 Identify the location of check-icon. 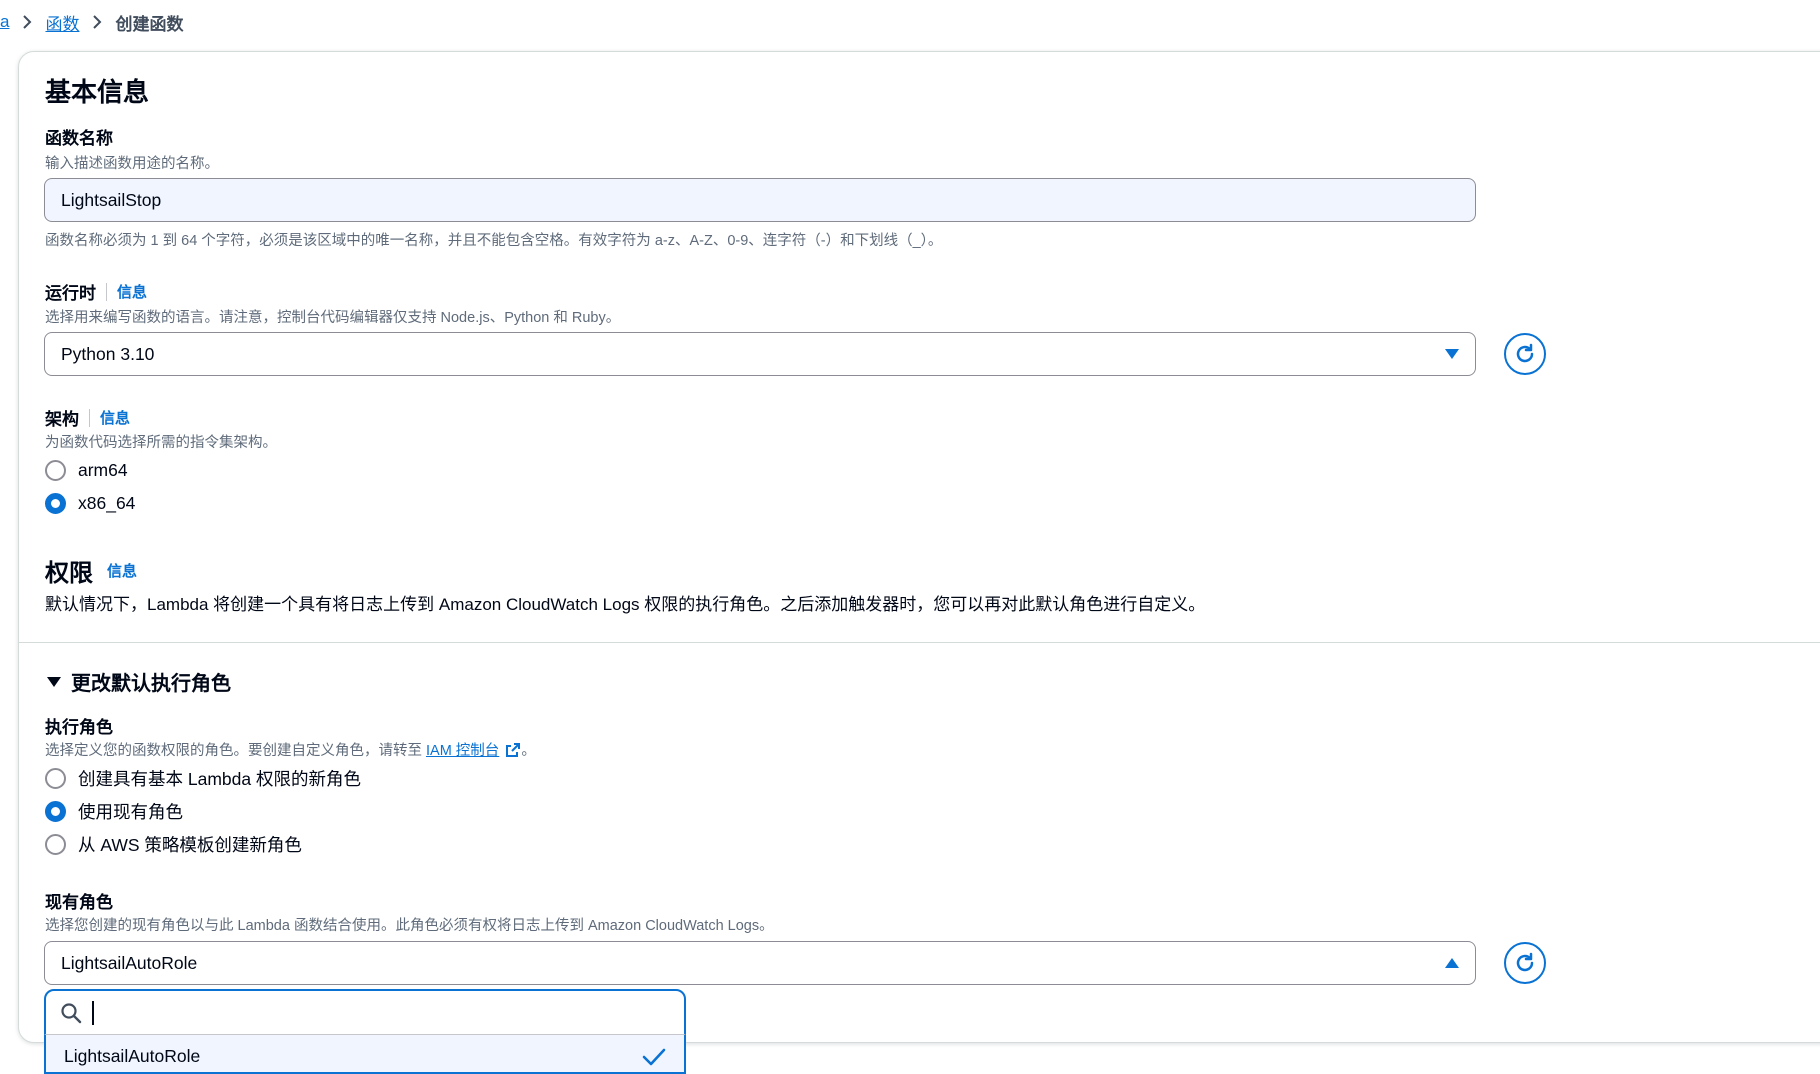
(654, 1056).